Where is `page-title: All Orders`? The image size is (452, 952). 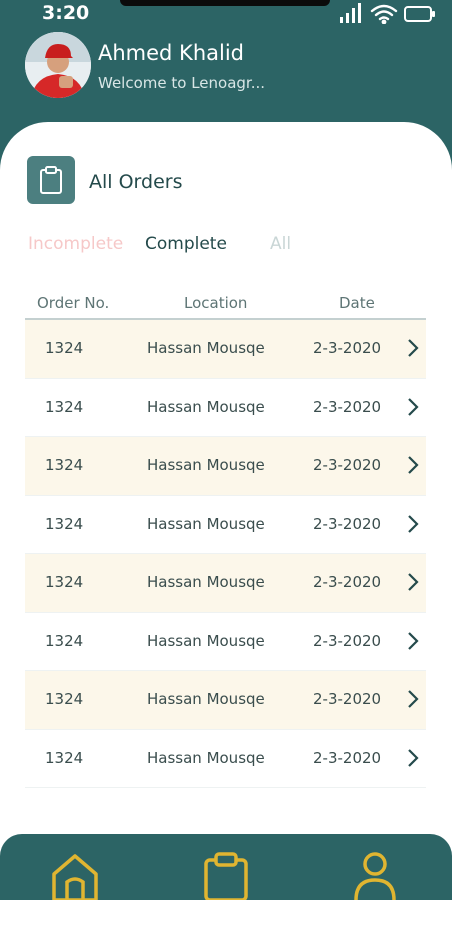 page-title: All Orders is located at coordinates (136, 182).